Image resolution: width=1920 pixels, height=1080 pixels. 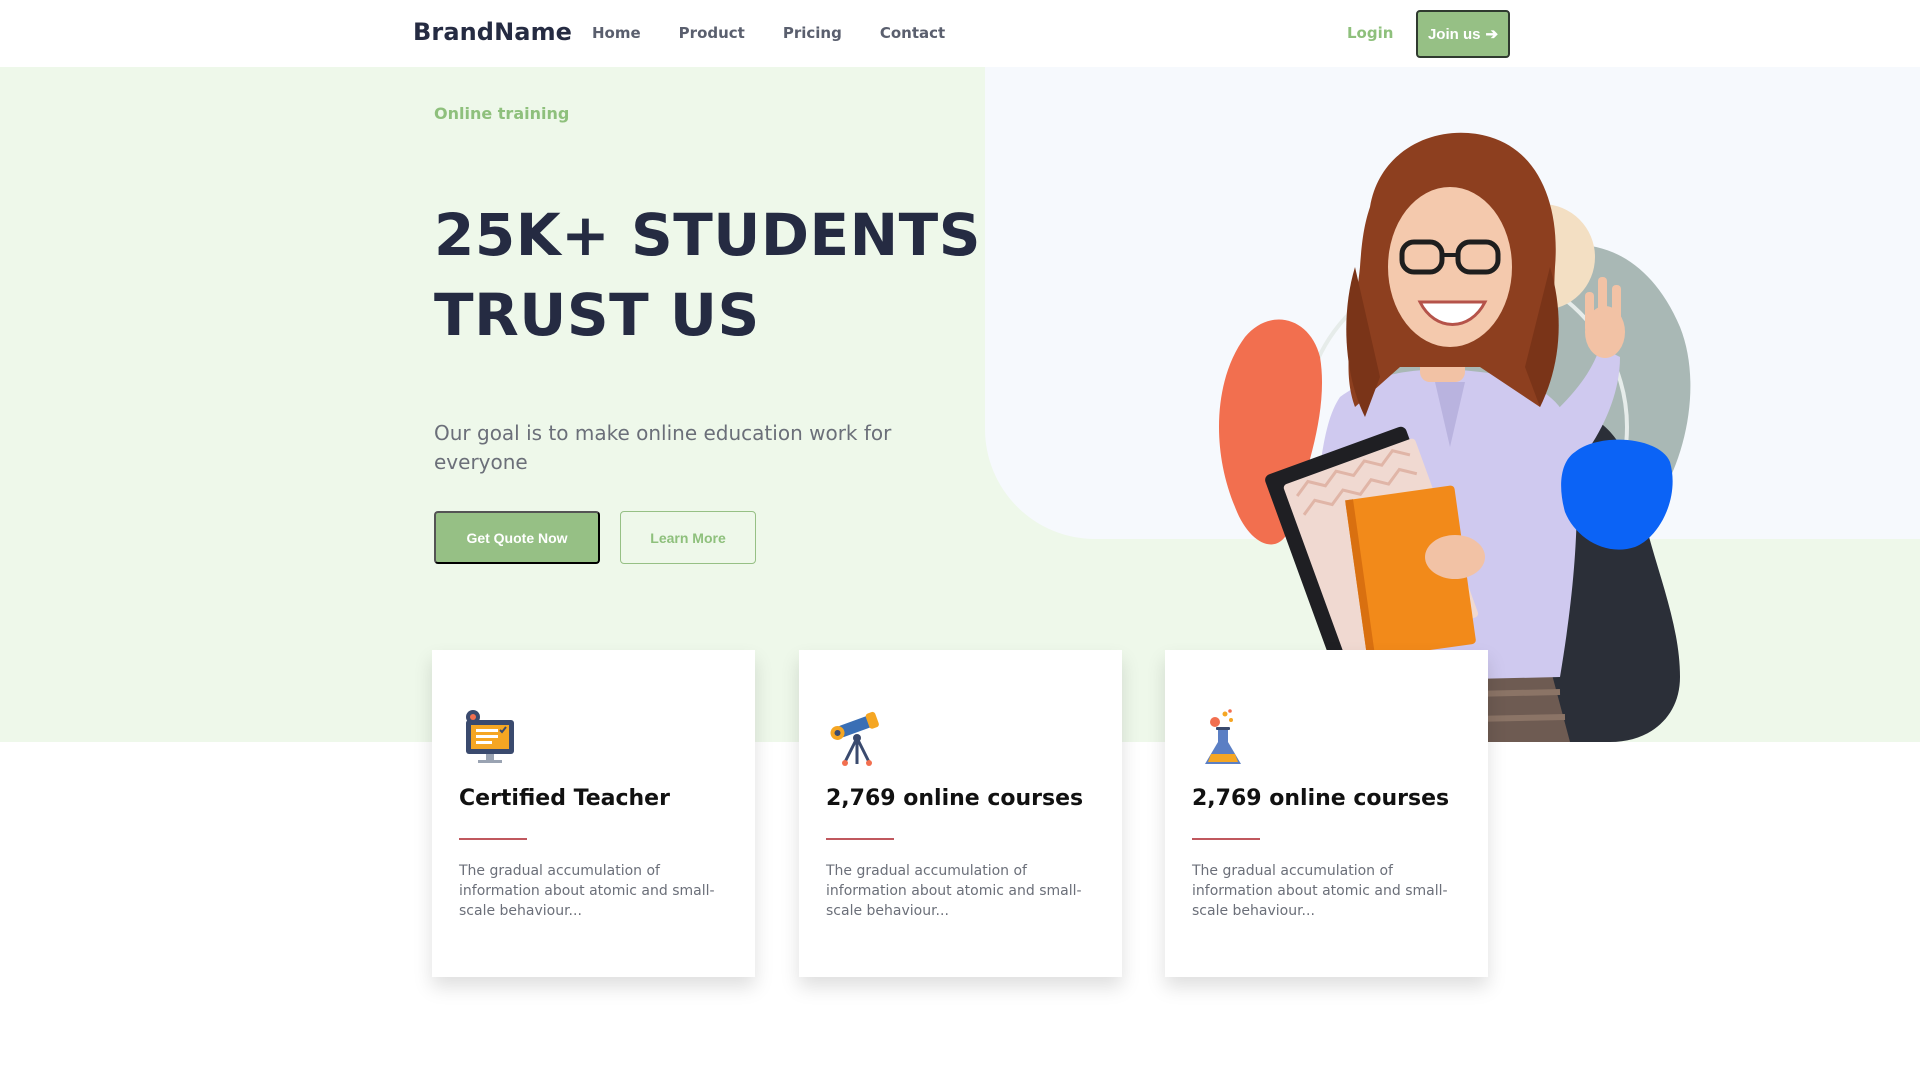 I want to click on arrow-right-icon: ➔, so click(x=1492, y=34).